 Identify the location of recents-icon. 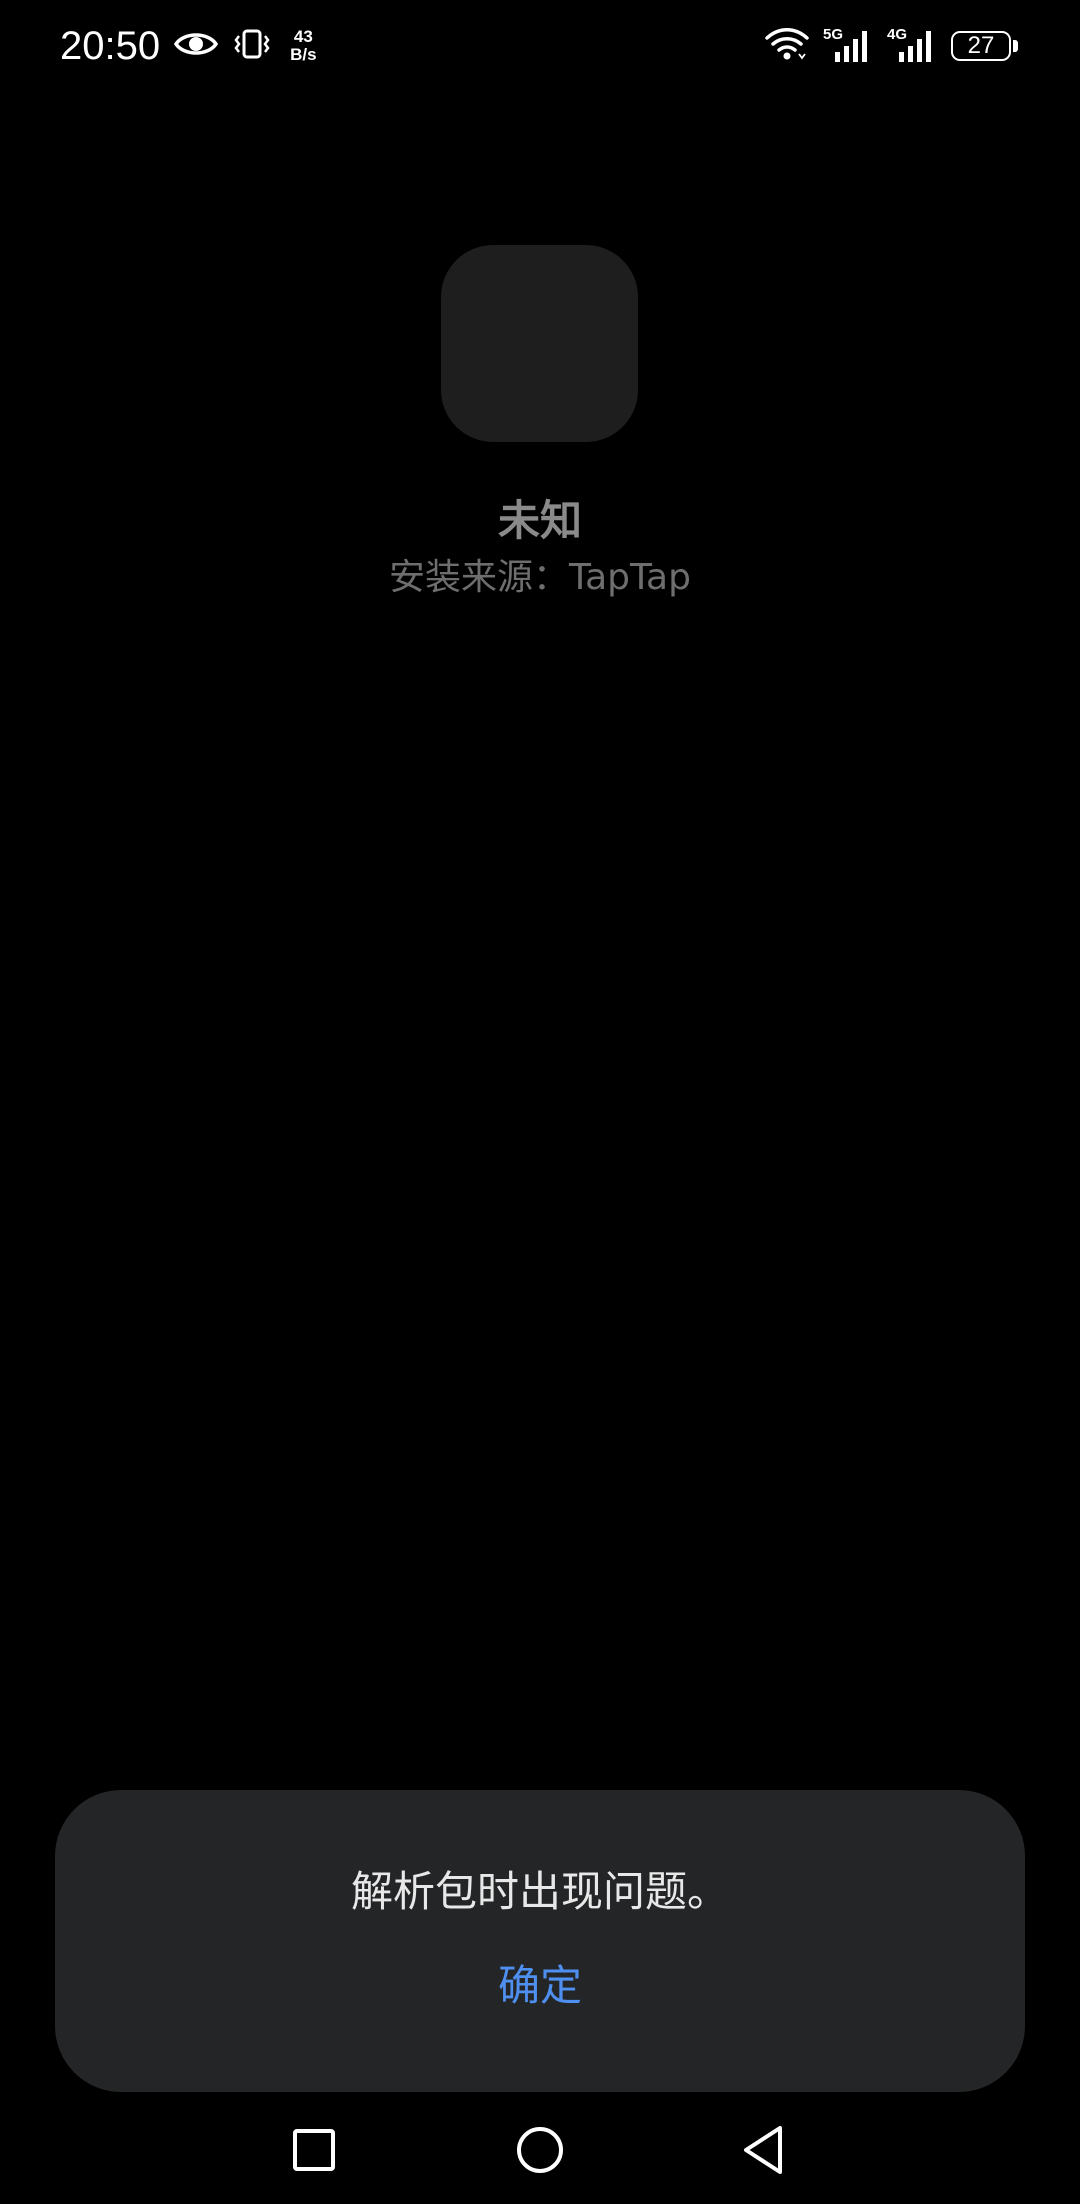
(314, 2150).